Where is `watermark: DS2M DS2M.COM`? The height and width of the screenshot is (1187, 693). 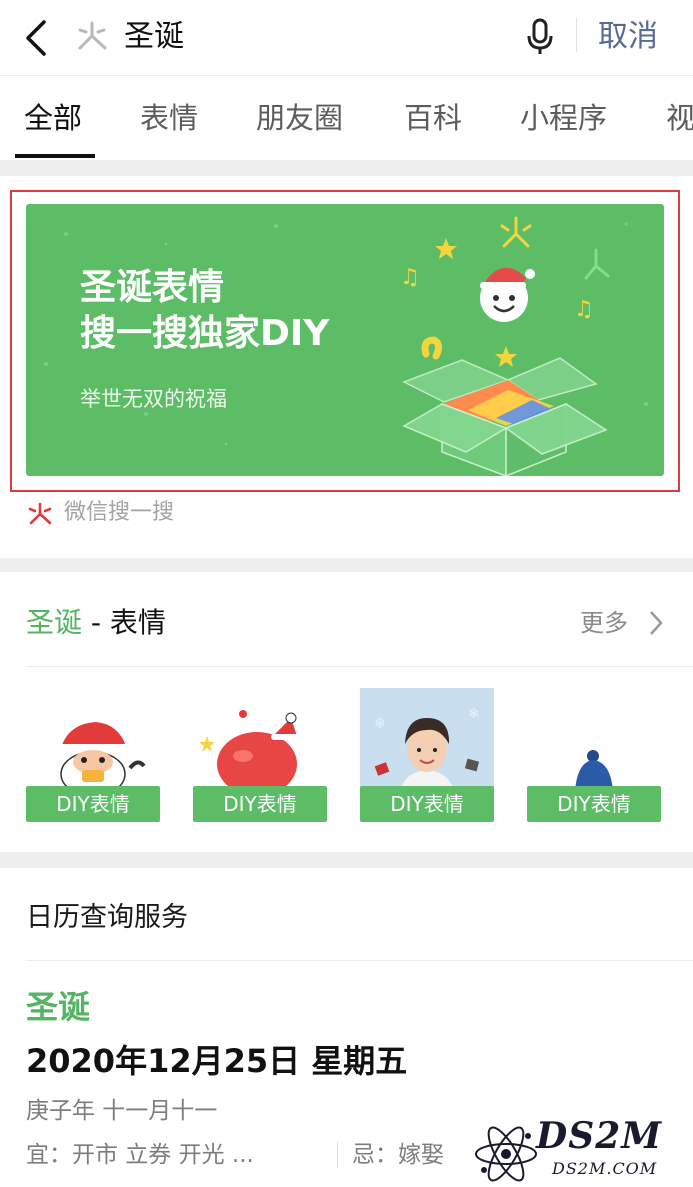
watermark: DS2M DS2M.COM is located at coordinates (580, 1150).